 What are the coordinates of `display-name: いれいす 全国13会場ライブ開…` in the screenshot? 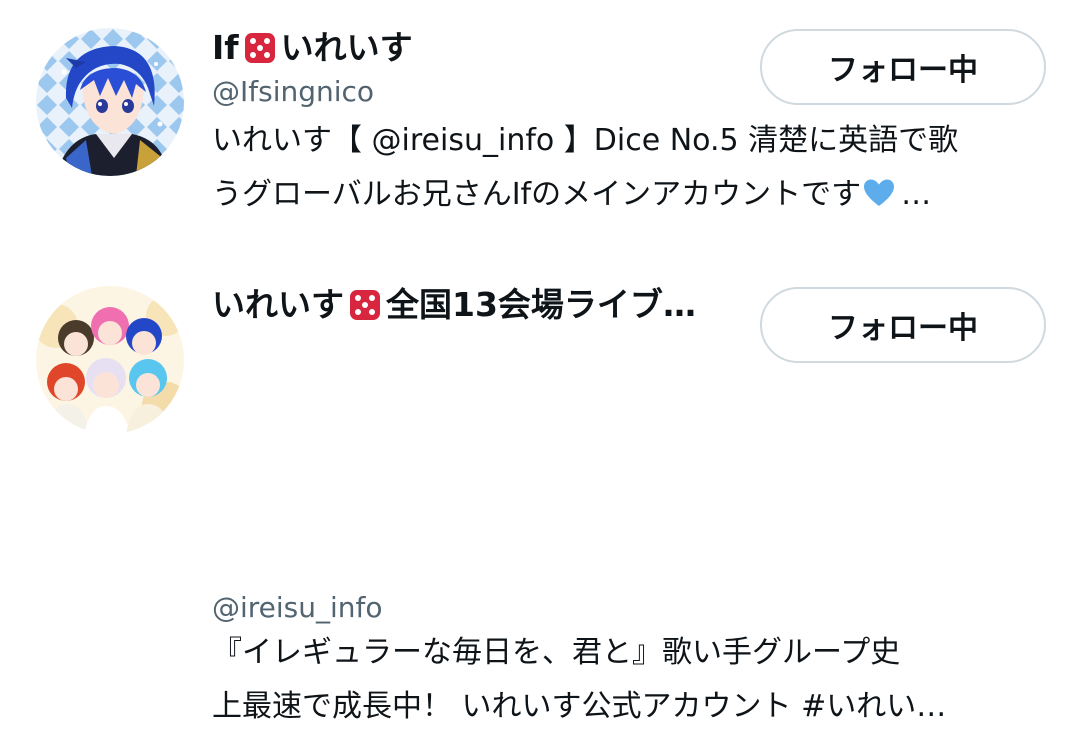 It's located at (477, 305).